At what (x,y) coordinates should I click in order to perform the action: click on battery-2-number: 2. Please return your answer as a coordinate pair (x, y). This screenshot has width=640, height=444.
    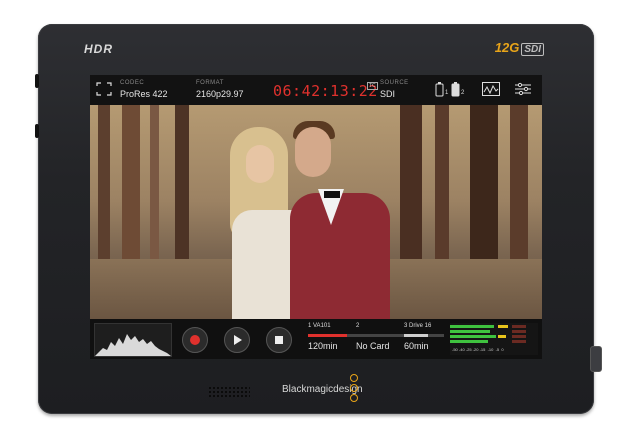
    Looking at the image, I should click on (463, 93).